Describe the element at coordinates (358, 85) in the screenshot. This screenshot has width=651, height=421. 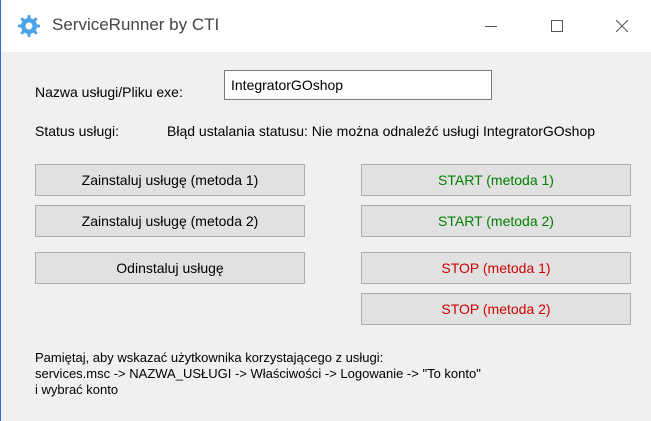
I see `service-name-input` at that location.